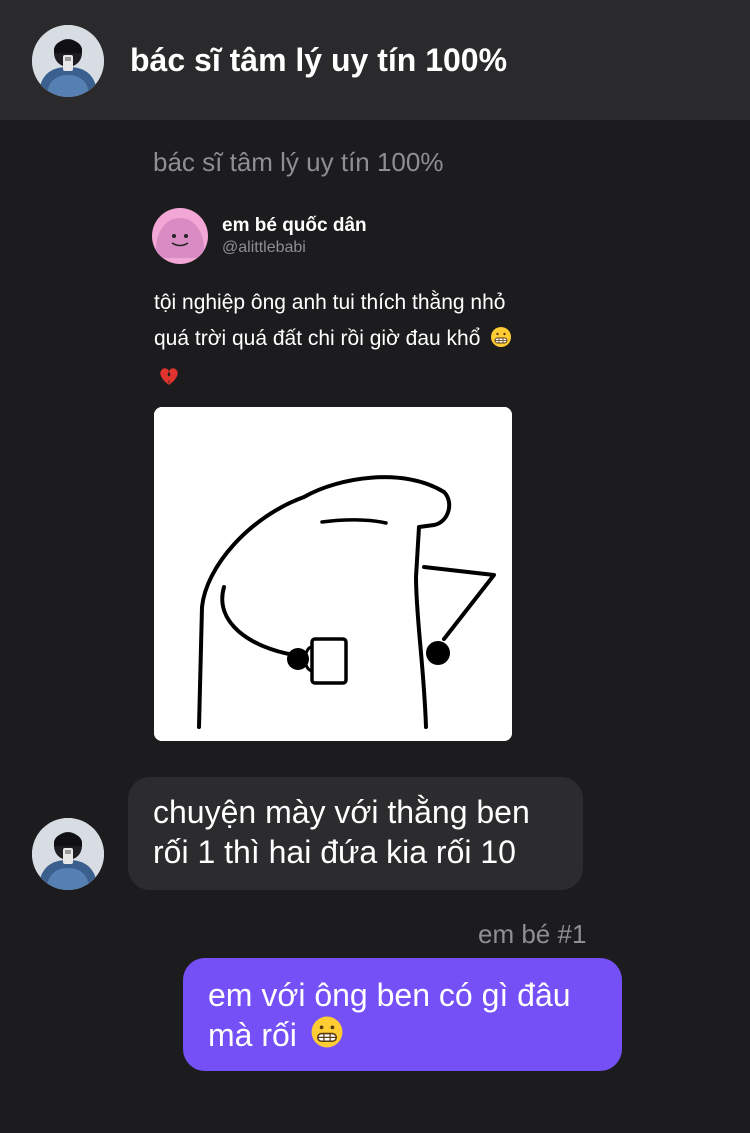  Describe the element at coordinates (318, 60) in the screenshot. I see `chat-title: bác sĩ tâm lý uy tín 100%` at that location.